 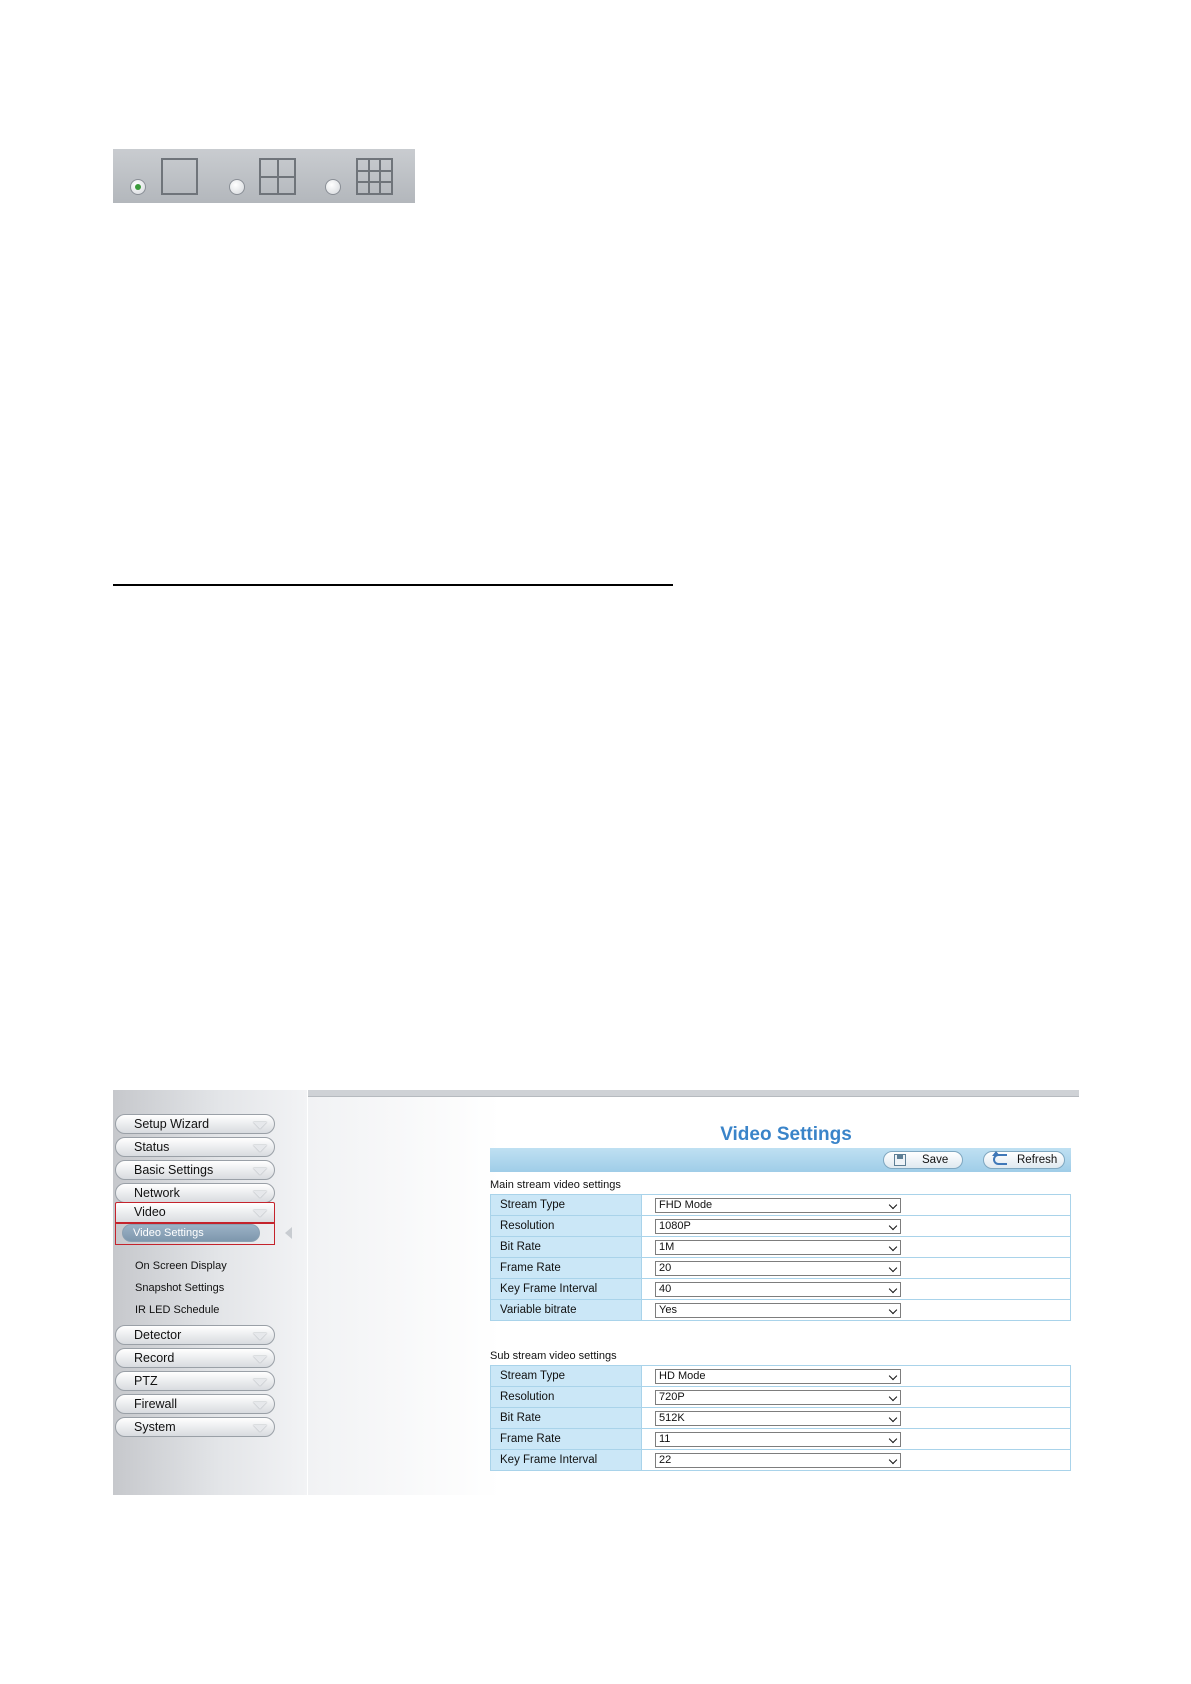 What do you see at coordinates (555, 1185) in the screenshot?
I see `main-stream-title: Main stream video settings` at bounding box center [555, 1185].